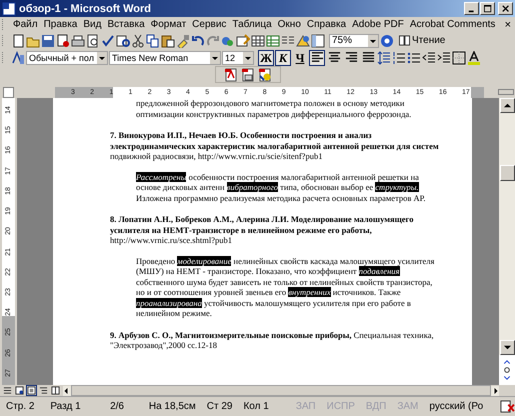 The width and height of the screenshot is (515, 416). Describe the element at coordinates (55, 390) in the screenshot. I see `reading-view-icon` at that location.